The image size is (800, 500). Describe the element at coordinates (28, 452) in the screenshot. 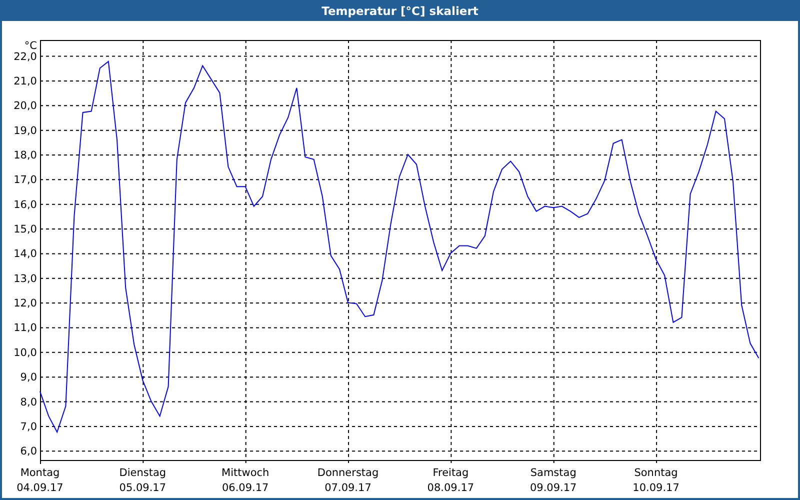

I see `axis-label: 6,0` at that location.